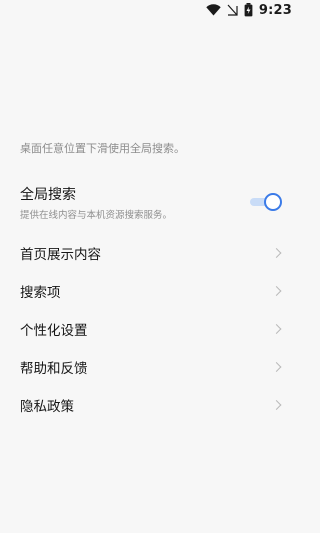 The height and width of the screenshot is (533, 320). I want to click on menu-item-help-feedback: 帮助和反馈, so click(150, 367).